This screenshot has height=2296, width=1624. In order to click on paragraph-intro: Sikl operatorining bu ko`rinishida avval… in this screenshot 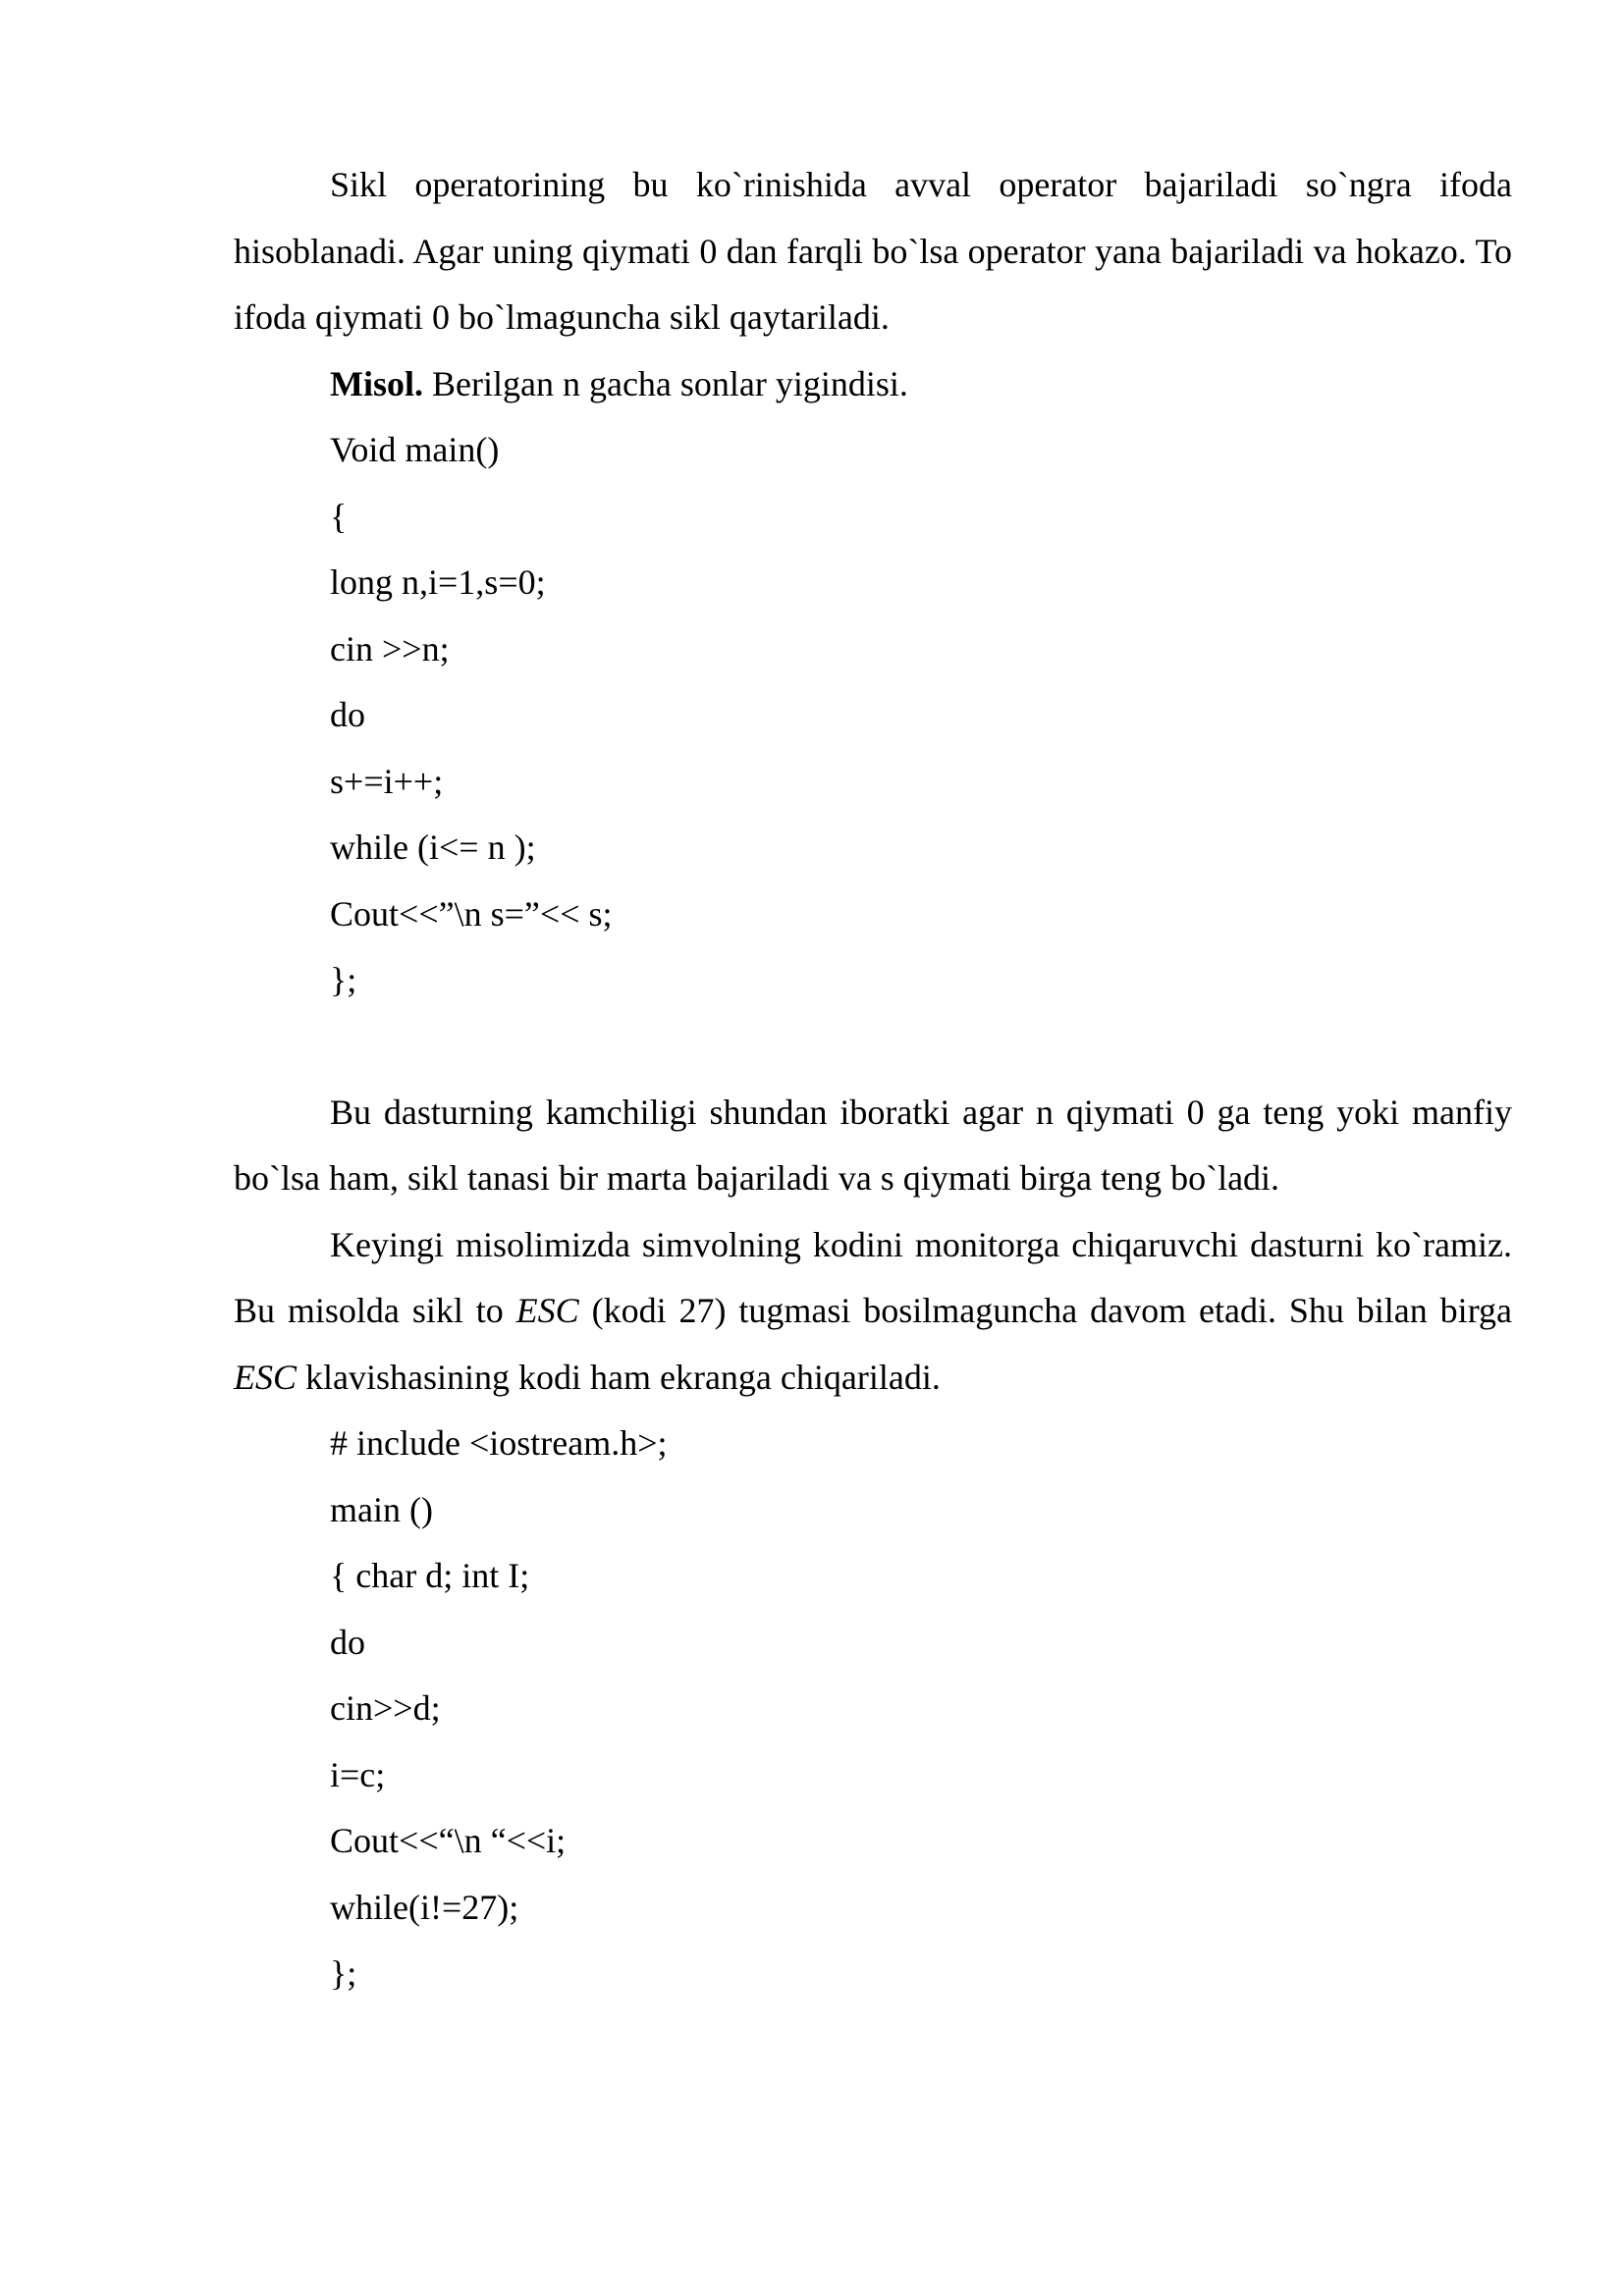, I will do `click(873, 251)`.